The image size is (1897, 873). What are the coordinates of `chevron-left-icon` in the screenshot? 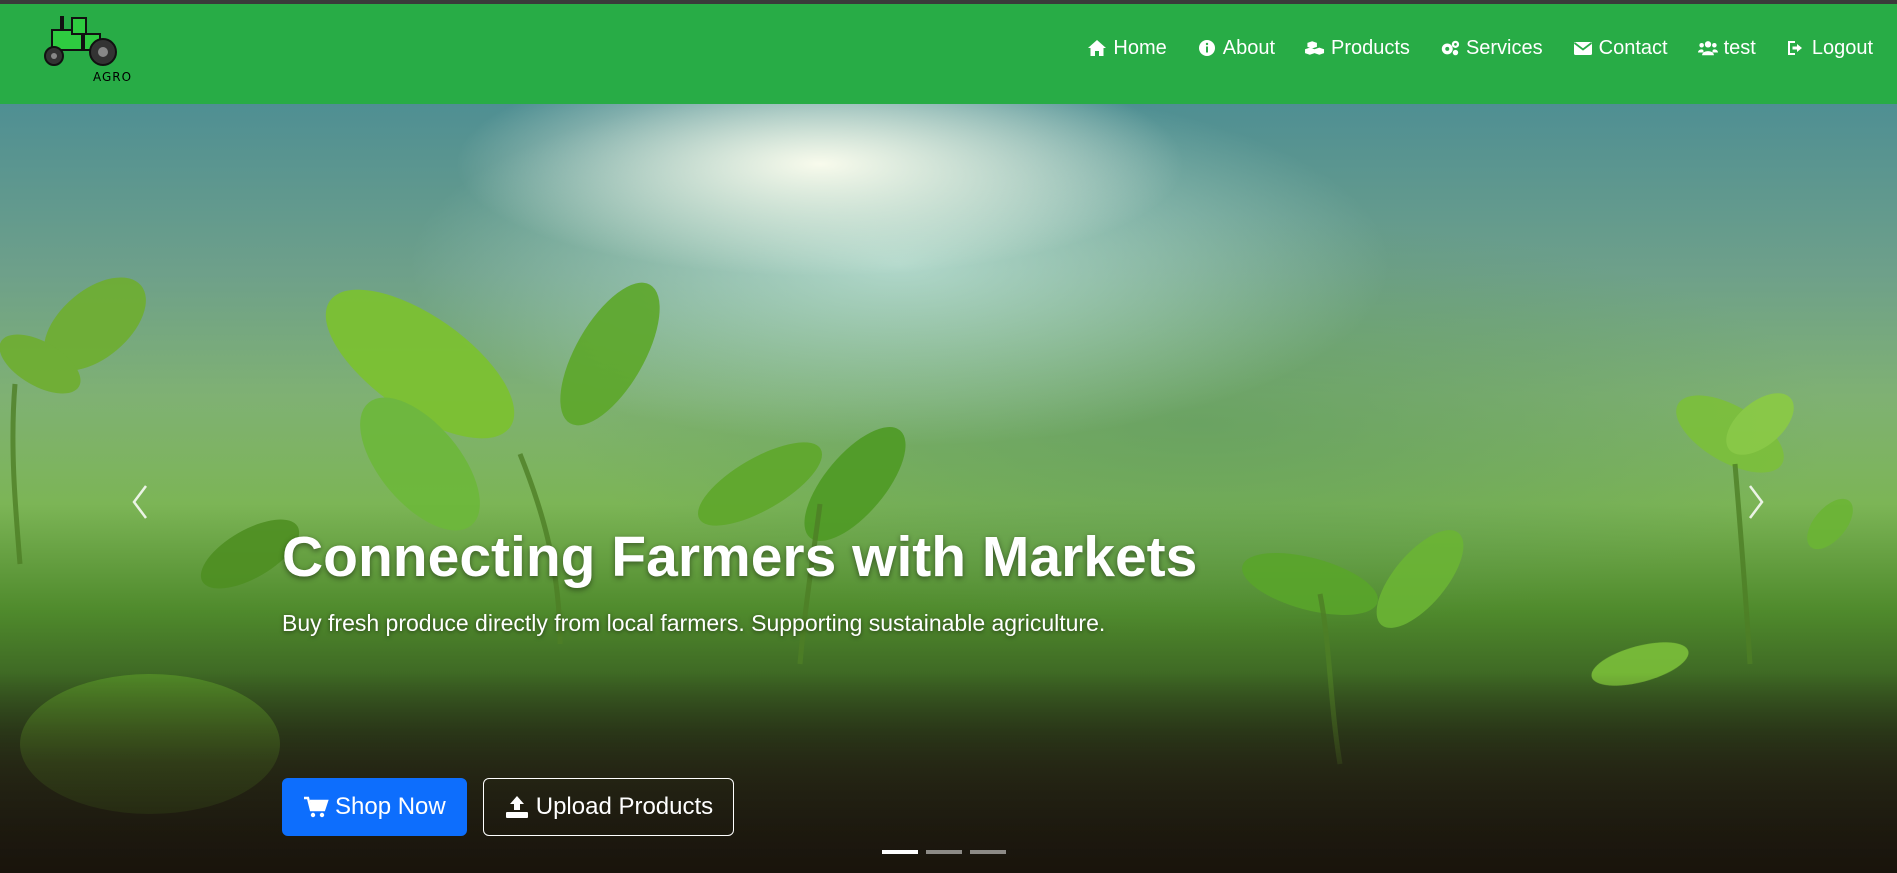 It's located at (139, 502).